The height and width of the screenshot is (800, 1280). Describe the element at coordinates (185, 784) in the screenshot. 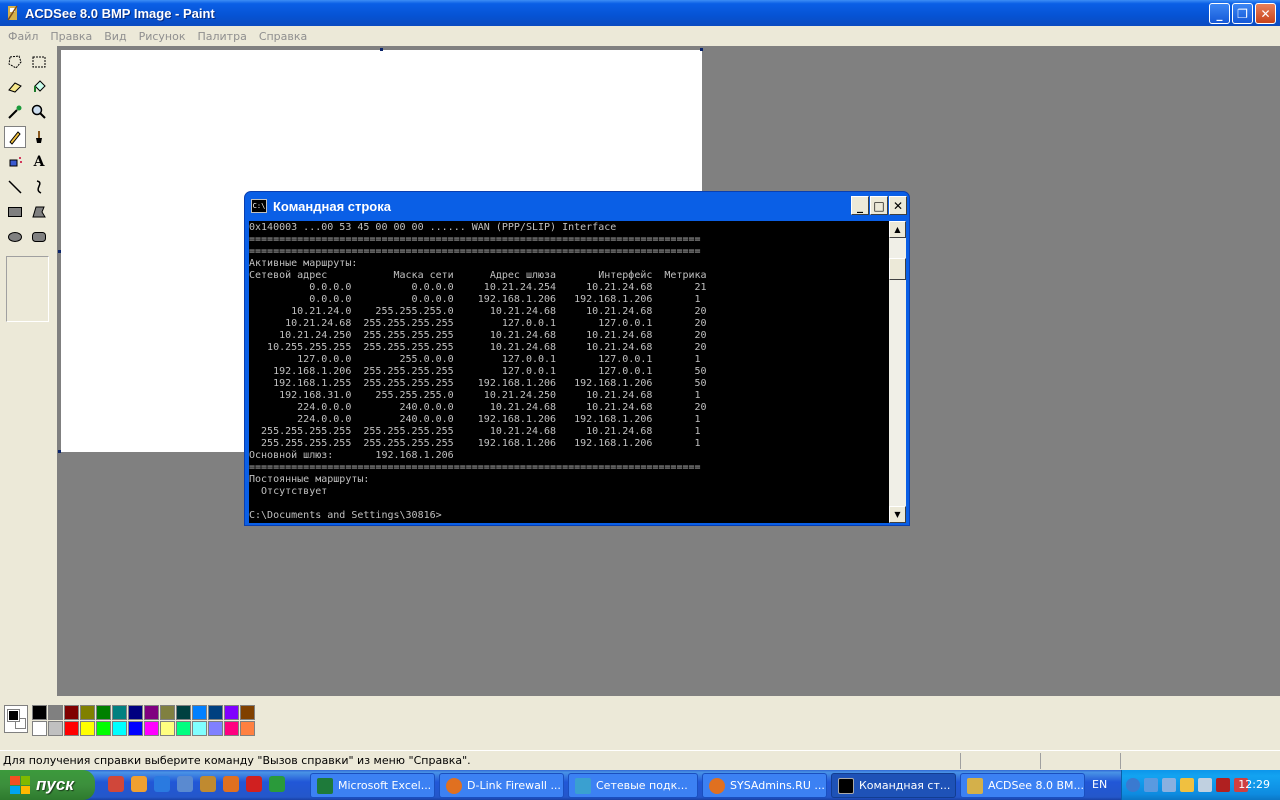

I see `quicklaunch-network-icon` at that location.